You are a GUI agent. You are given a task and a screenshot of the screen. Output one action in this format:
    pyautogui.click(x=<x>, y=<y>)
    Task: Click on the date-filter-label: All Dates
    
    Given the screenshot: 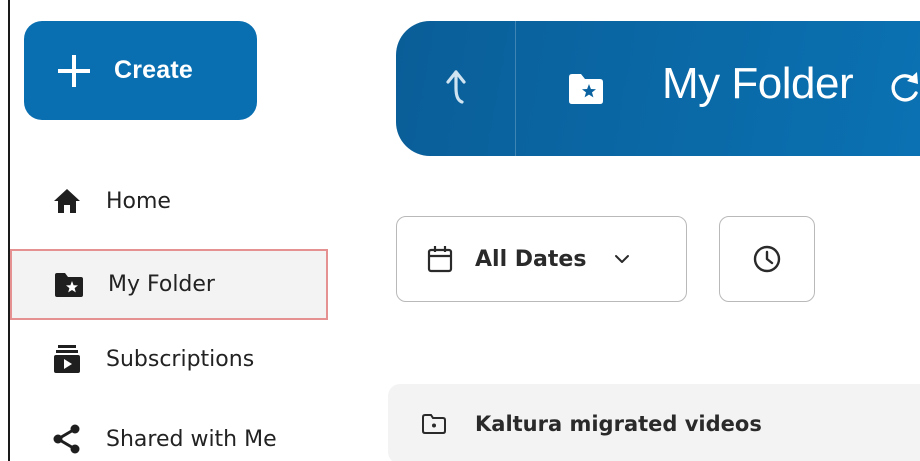 What is the action you would take?
    pyautogui.click(x=531, y=259)
    